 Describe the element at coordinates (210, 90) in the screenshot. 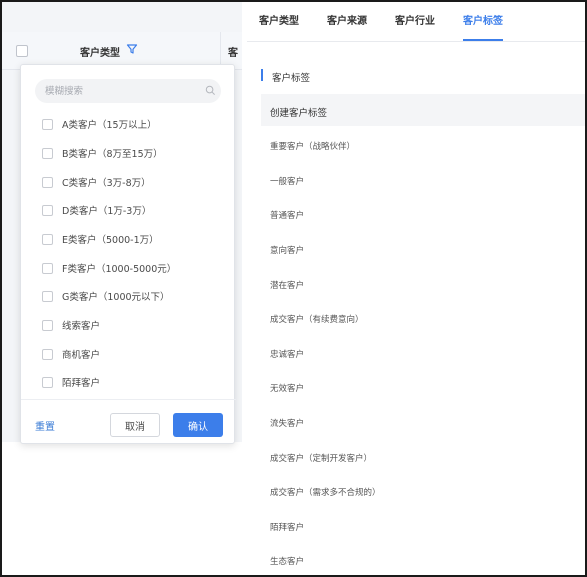

I see `search-icon` at that location.